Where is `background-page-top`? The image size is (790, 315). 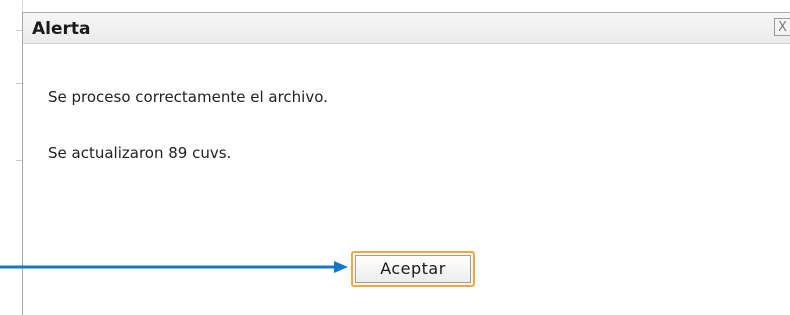
background-page-top is located at coordinates (395, 4).